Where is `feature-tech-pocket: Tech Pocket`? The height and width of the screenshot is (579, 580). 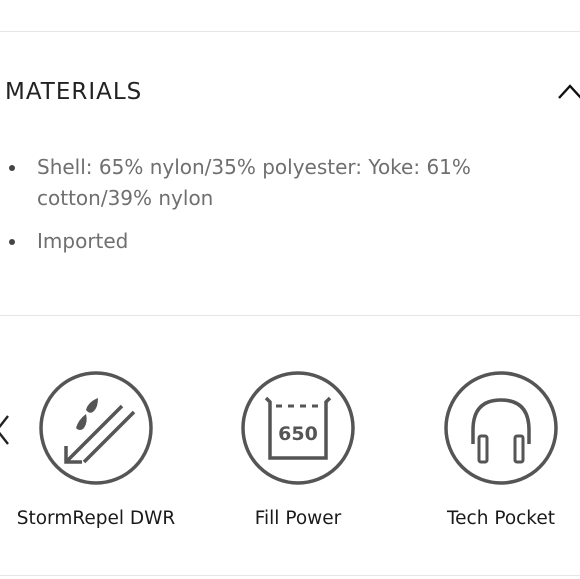
feature-tech-pocket: Tech Pocket is located at coordinates (490, 455).